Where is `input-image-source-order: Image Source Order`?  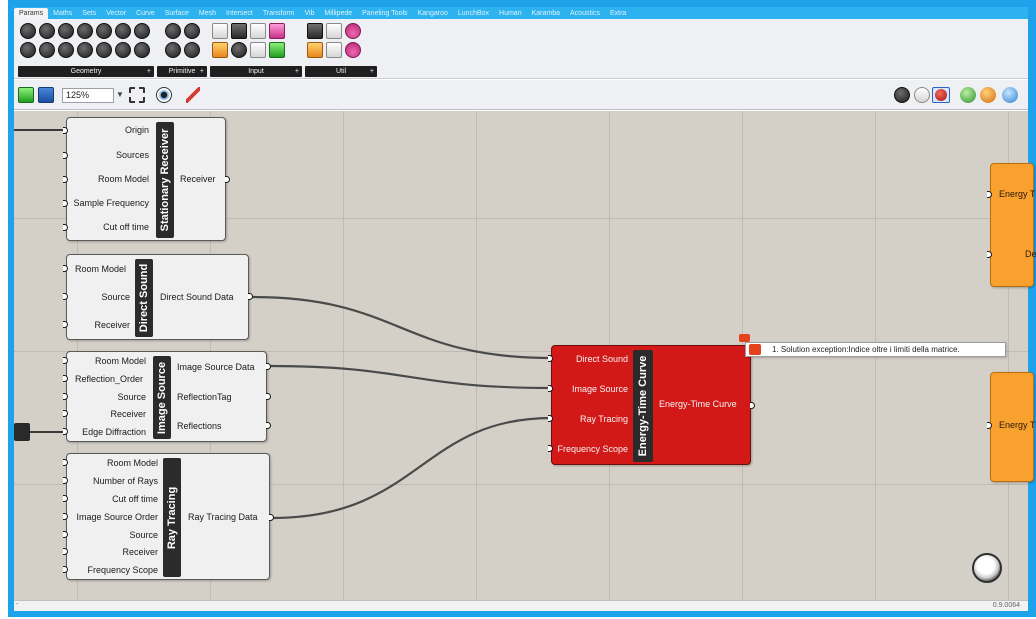
input-image-source-order: Image Source Order is located at coordinates (117, 517).